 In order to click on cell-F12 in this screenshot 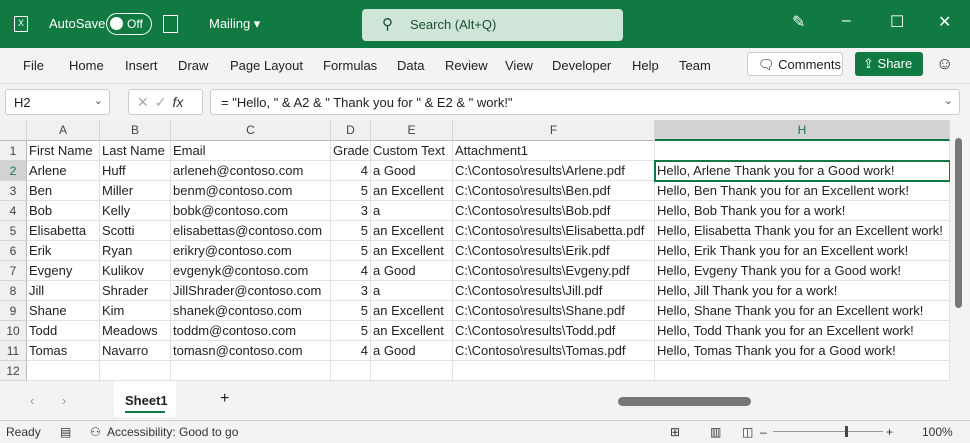, I will do `click(554, 371)`.